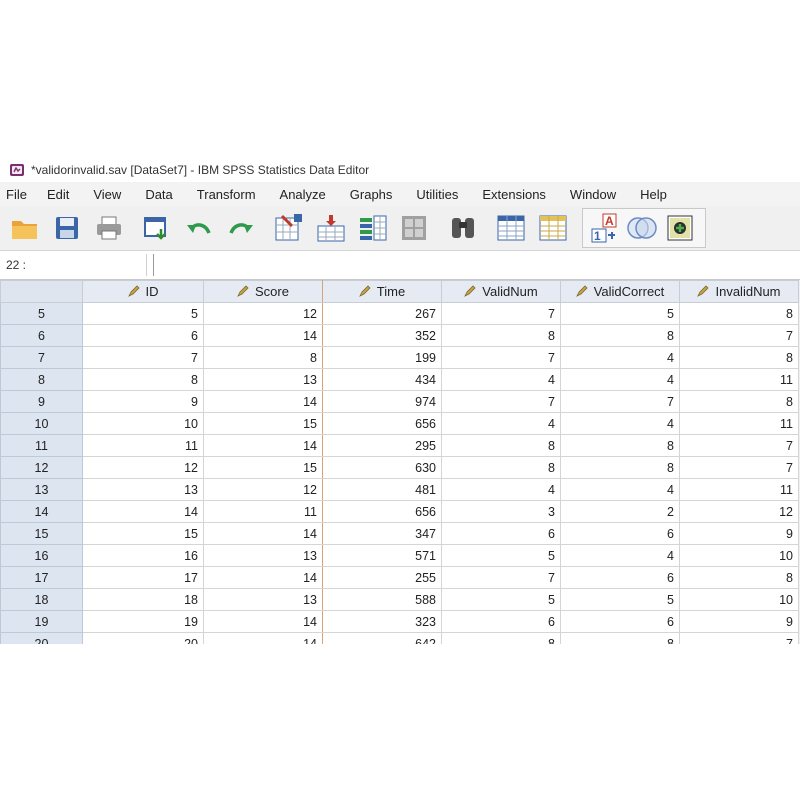 The height and width of the screenshot is (800, 800). What do you see at coordinates (143, 335) in the screenshot?
I see `data-cell-id: 6` at bounding box center [143, 335].